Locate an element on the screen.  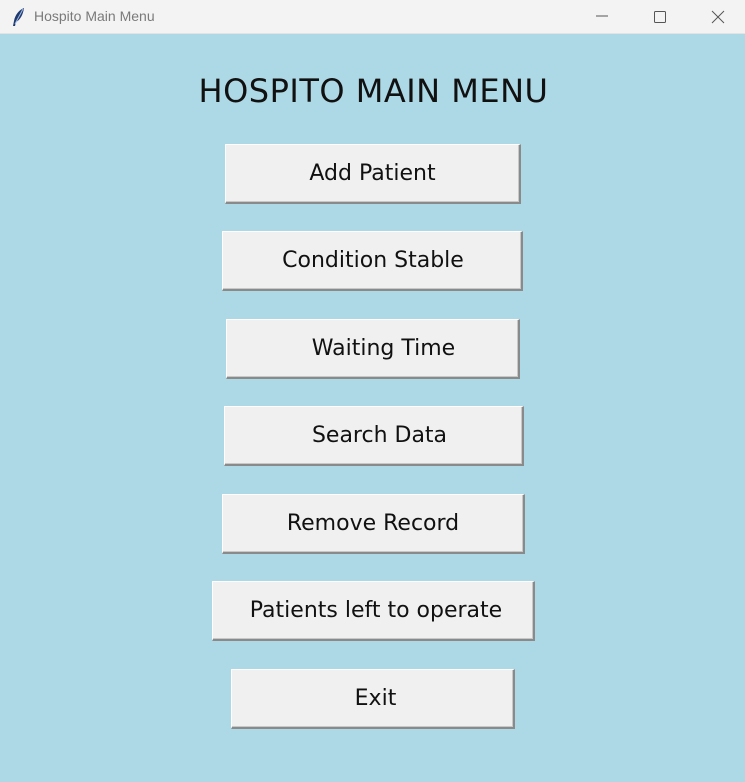
close-icon is located at coordinates (718, 17).